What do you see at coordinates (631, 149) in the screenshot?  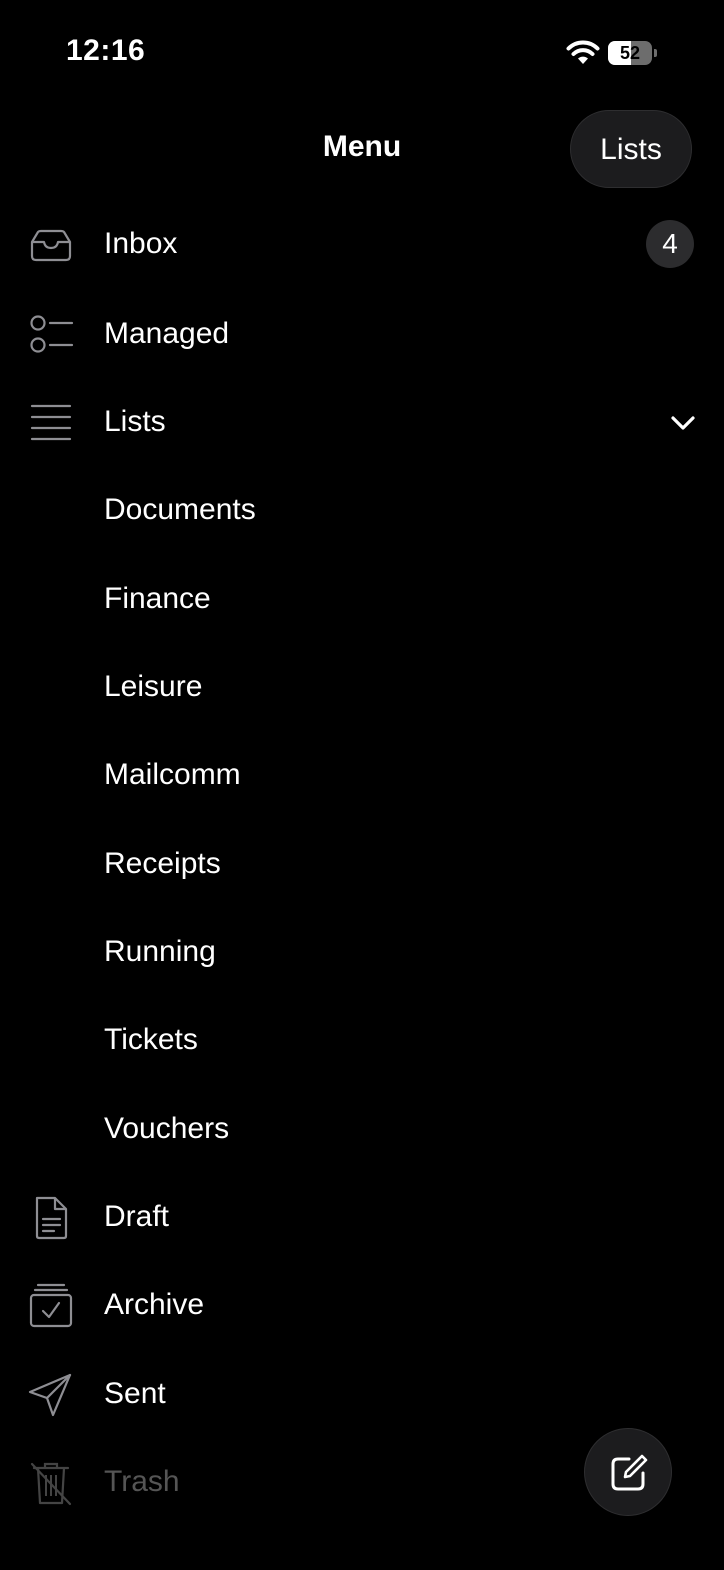 I see `lists-button: Lists` at bounding box center [631, 149].